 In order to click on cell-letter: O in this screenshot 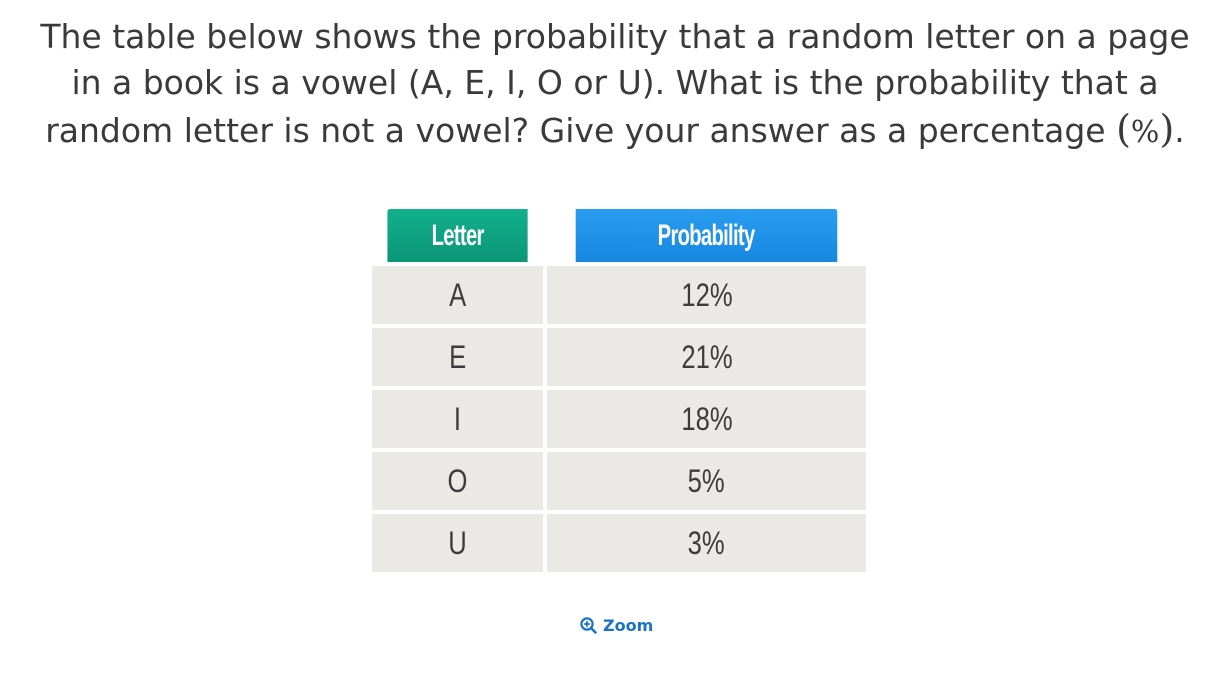, I will do `click(458, 481)`.